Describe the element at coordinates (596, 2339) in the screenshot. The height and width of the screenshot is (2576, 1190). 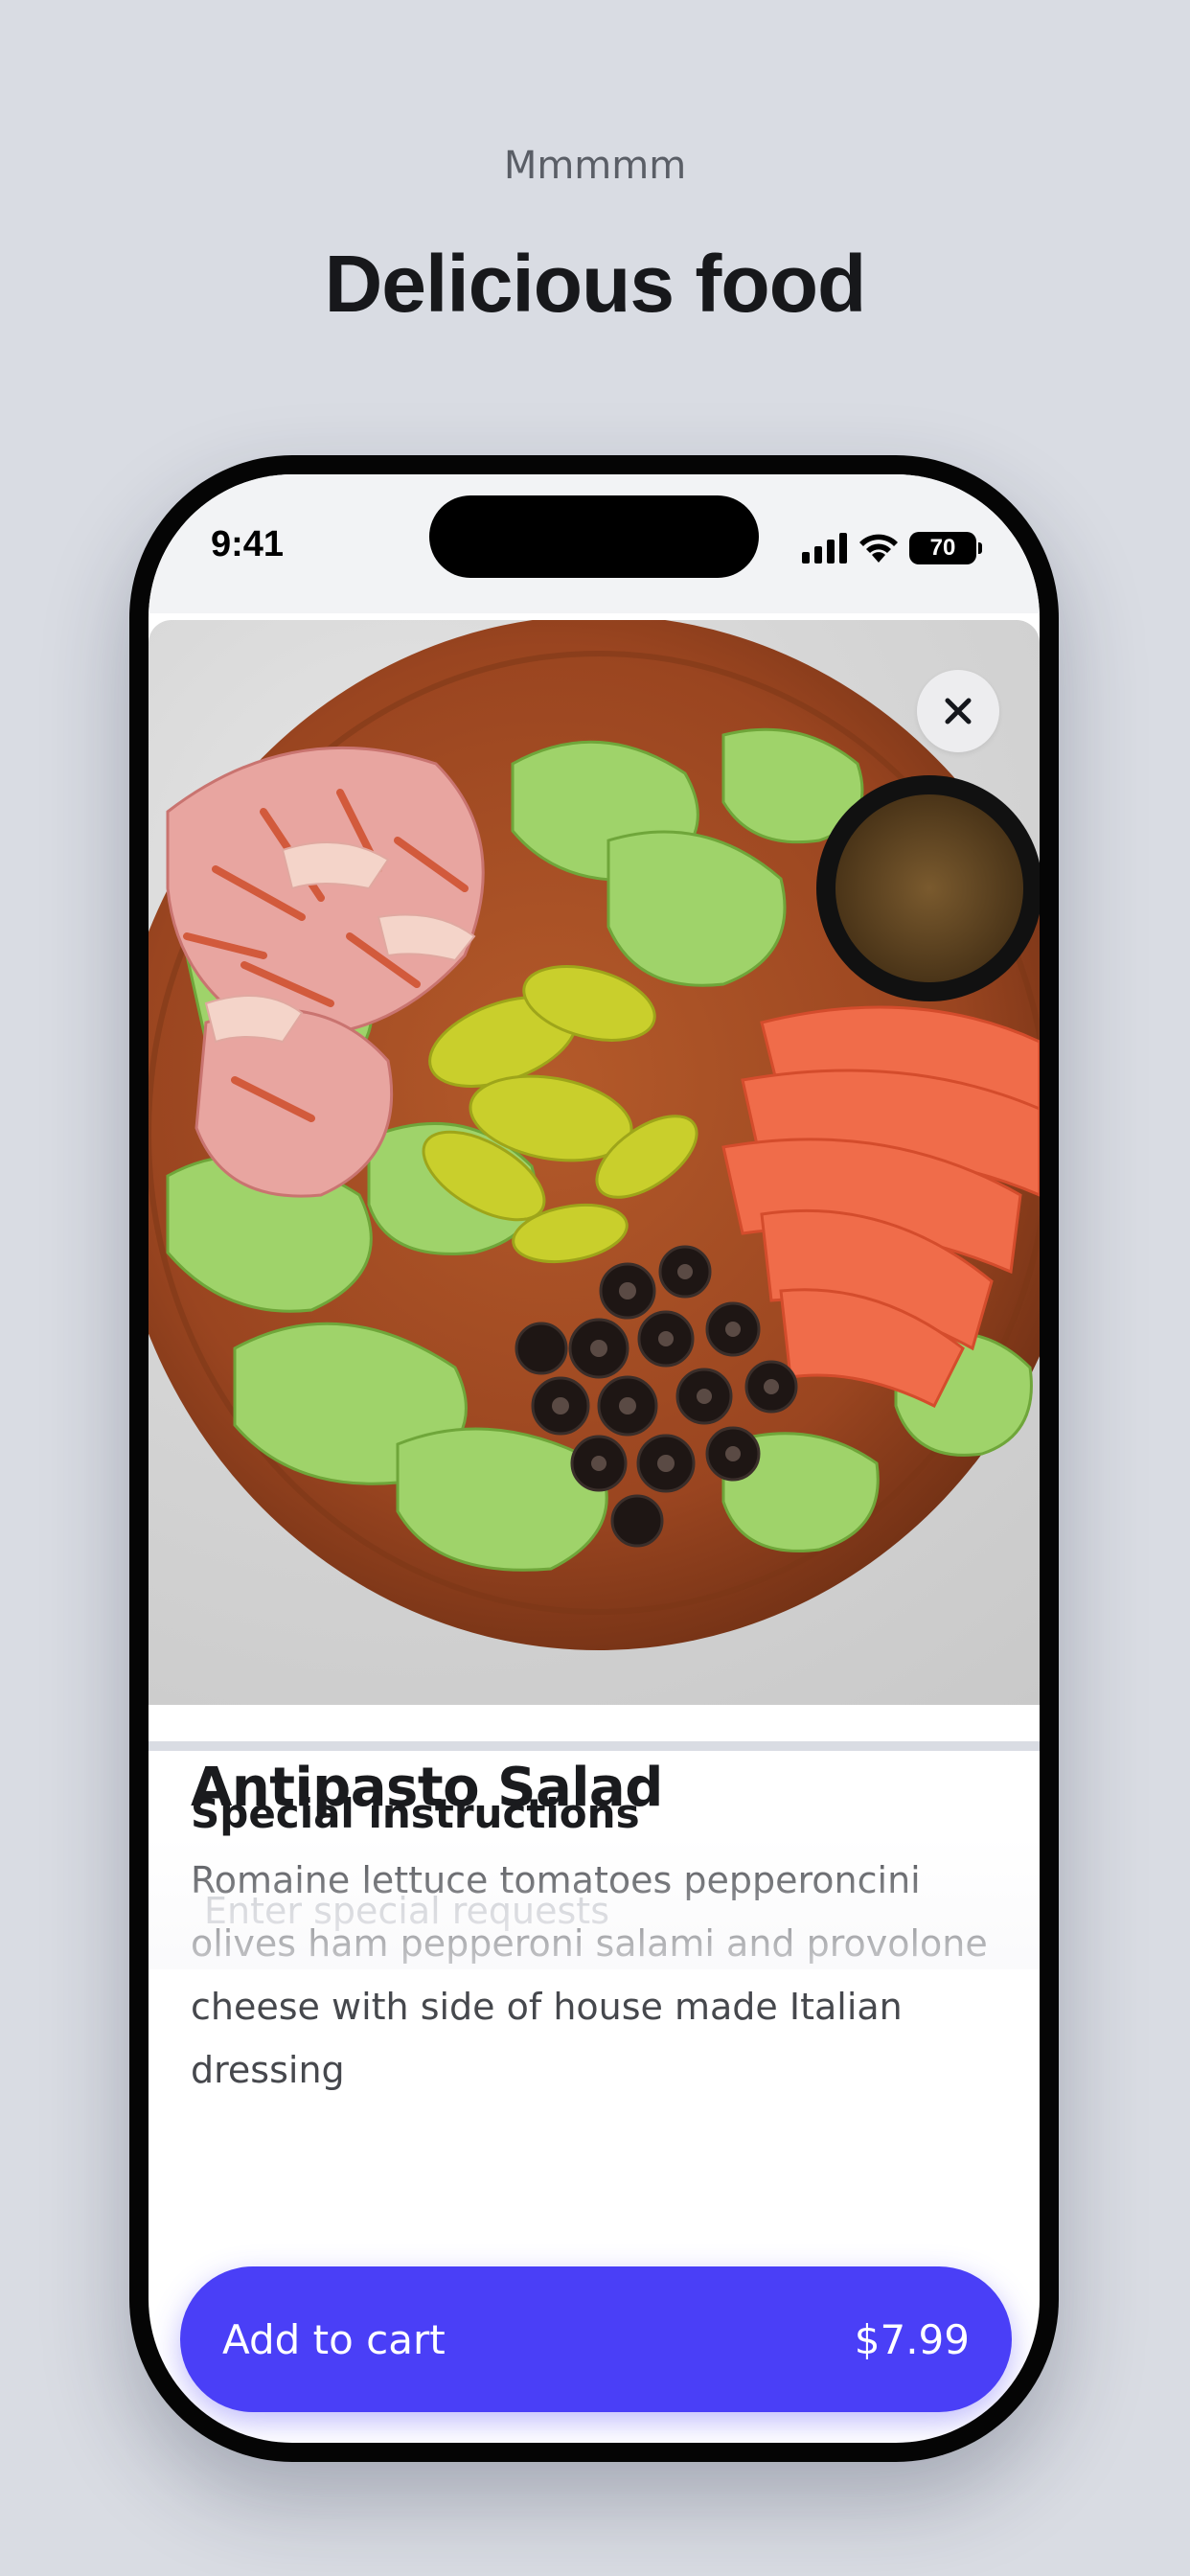
I see `add-to-cart-button: Add to cart $7.99` at that location.